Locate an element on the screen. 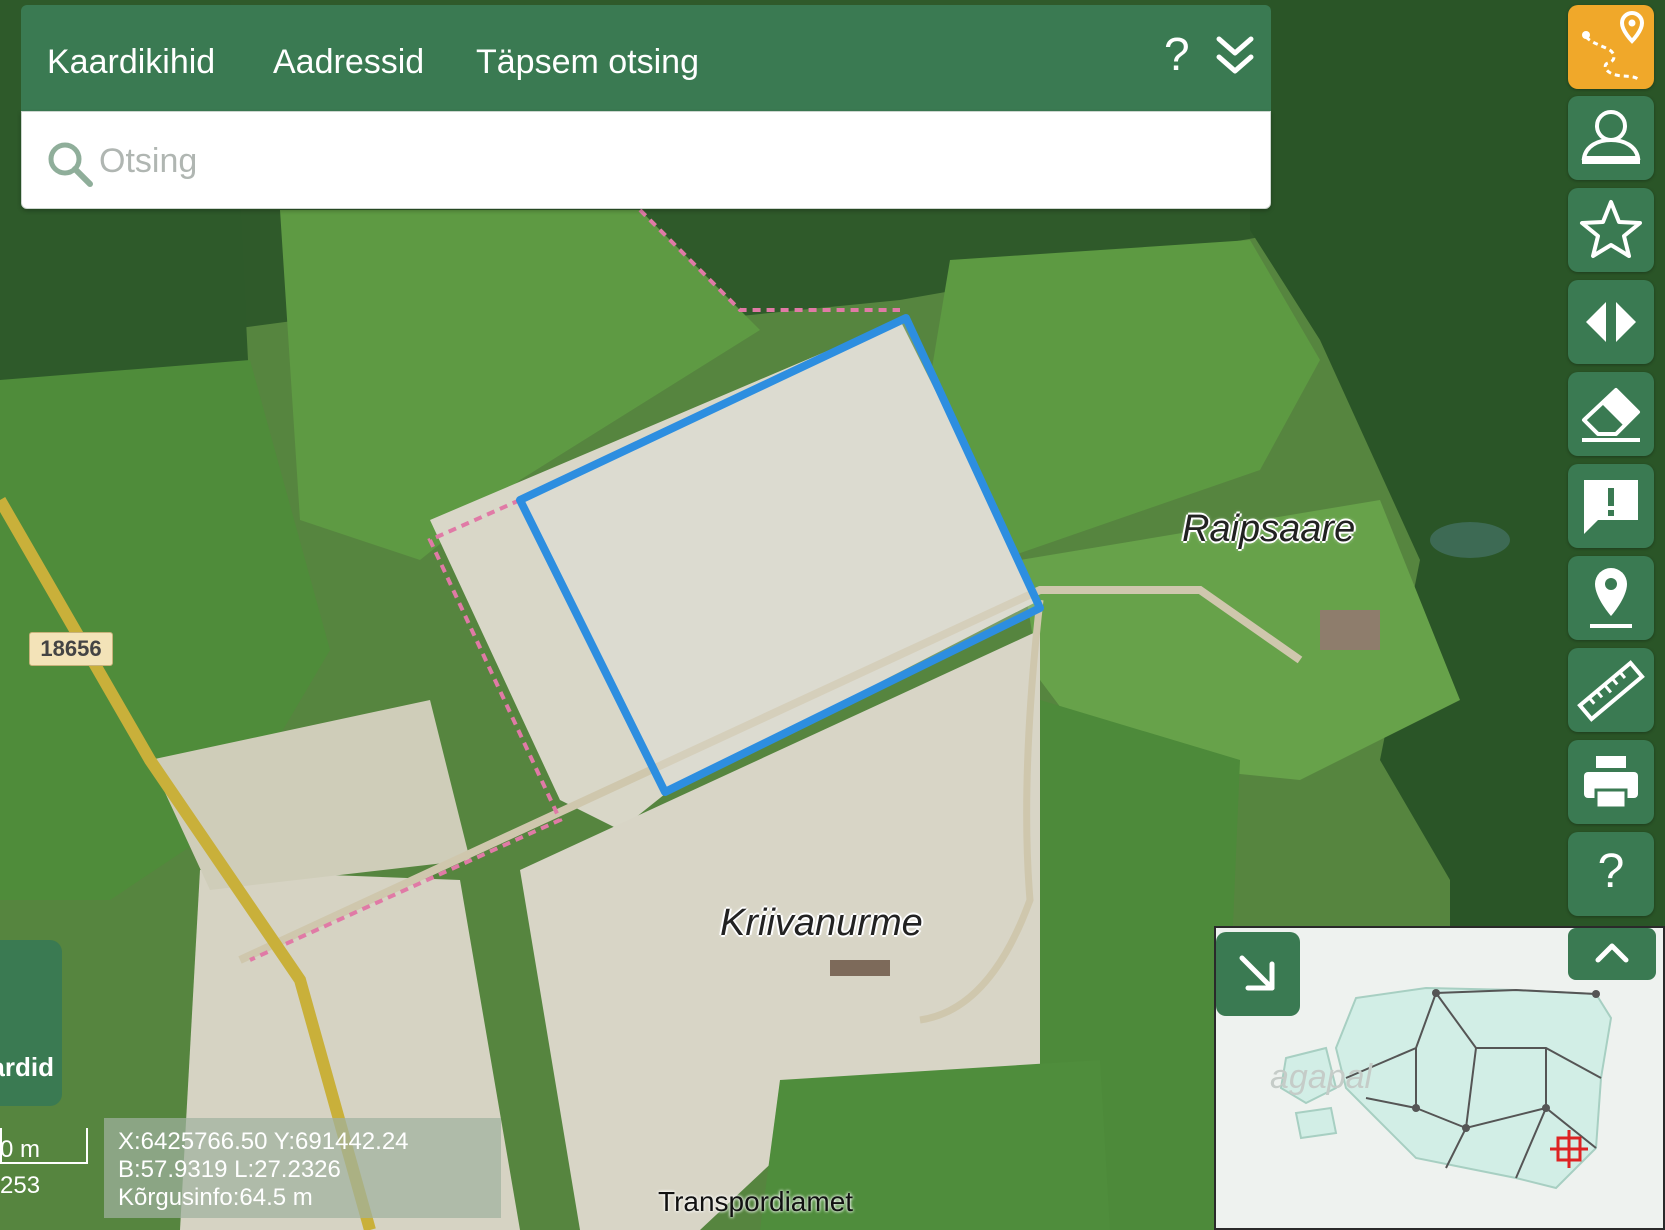  arrow-down-right-icon is located at coordinates (1257, 973).